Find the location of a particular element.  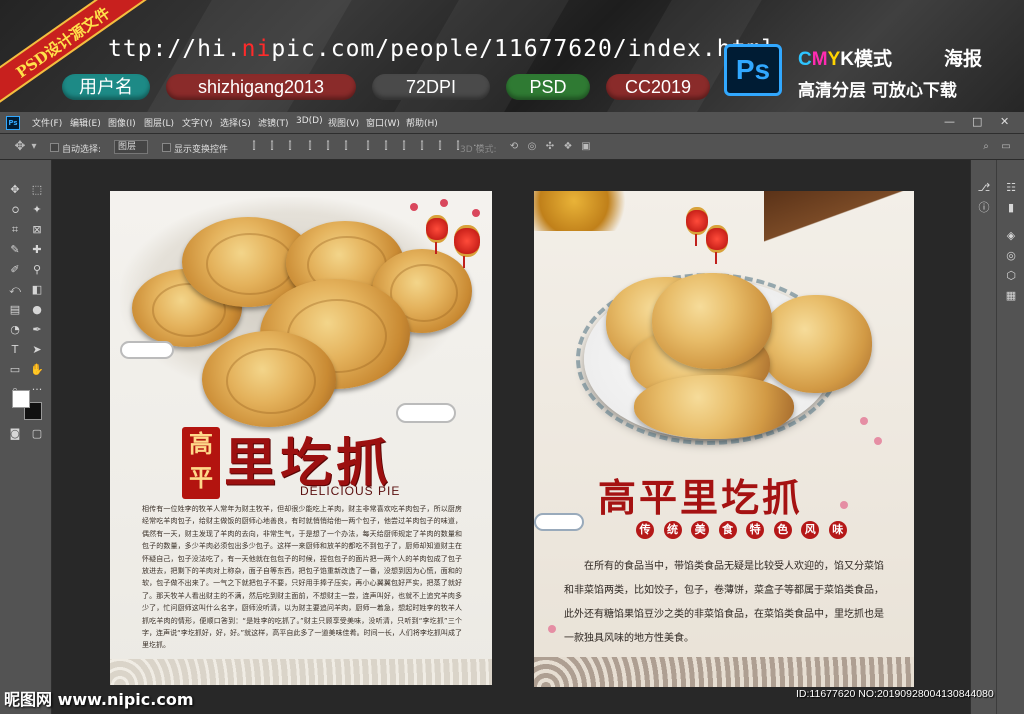

menu-3d: 3D(D) is located at coordinates (309, 121).